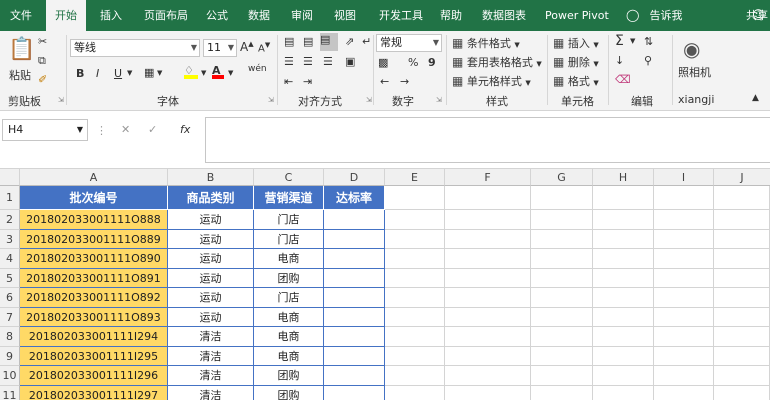 Image resolution: width=770 pixels, height=400 pixels. What do you see at coordinates (10, 376) in the screenshot?
I see `row-header: 10` at bounding box center [10, 376].